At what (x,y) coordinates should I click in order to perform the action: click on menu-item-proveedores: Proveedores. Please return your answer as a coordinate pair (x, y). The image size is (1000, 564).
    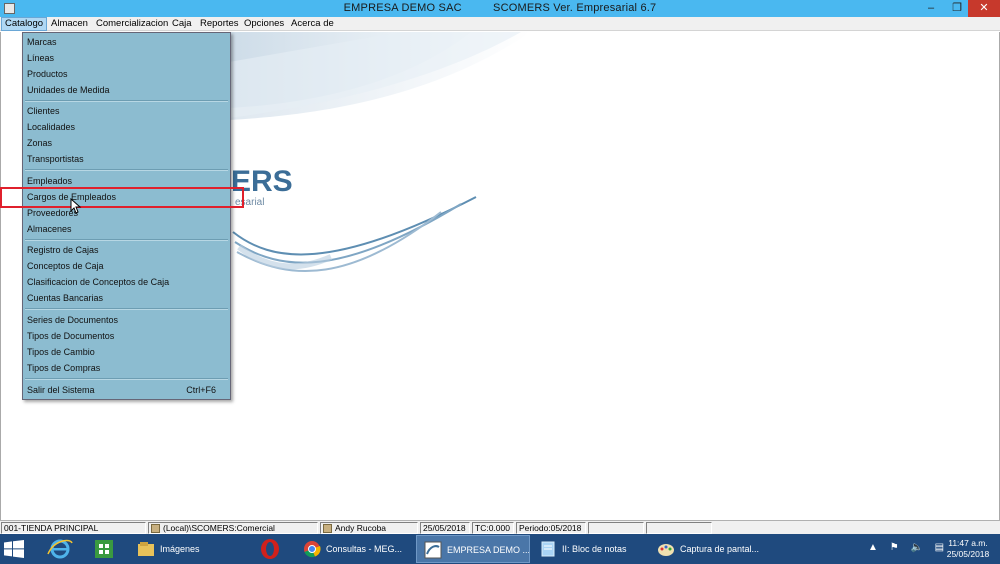
    Looking at the image, I should click on (127, 213).